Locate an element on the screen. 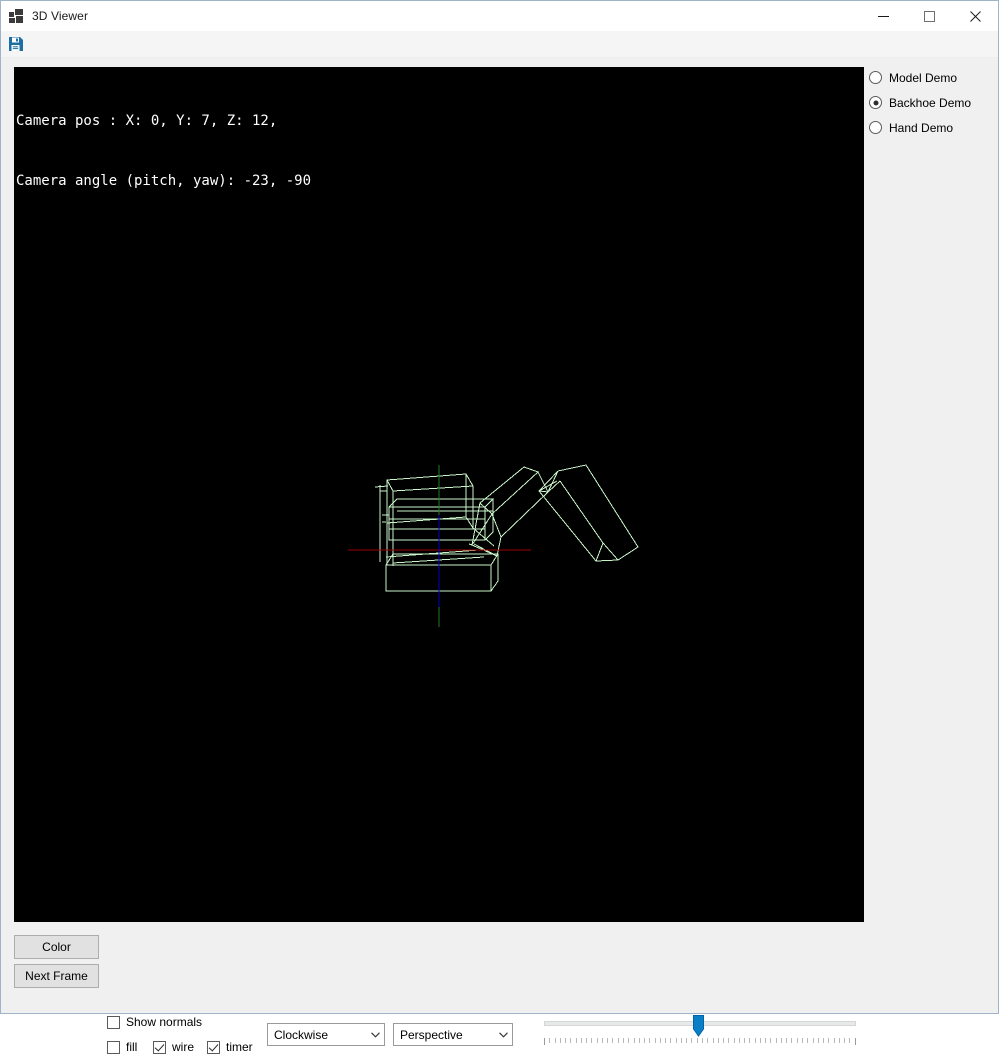 Image resolution: width=999 pixels, height=1054 pixels. title-bar: 3D Viewer is located at coordinates (499, 16).